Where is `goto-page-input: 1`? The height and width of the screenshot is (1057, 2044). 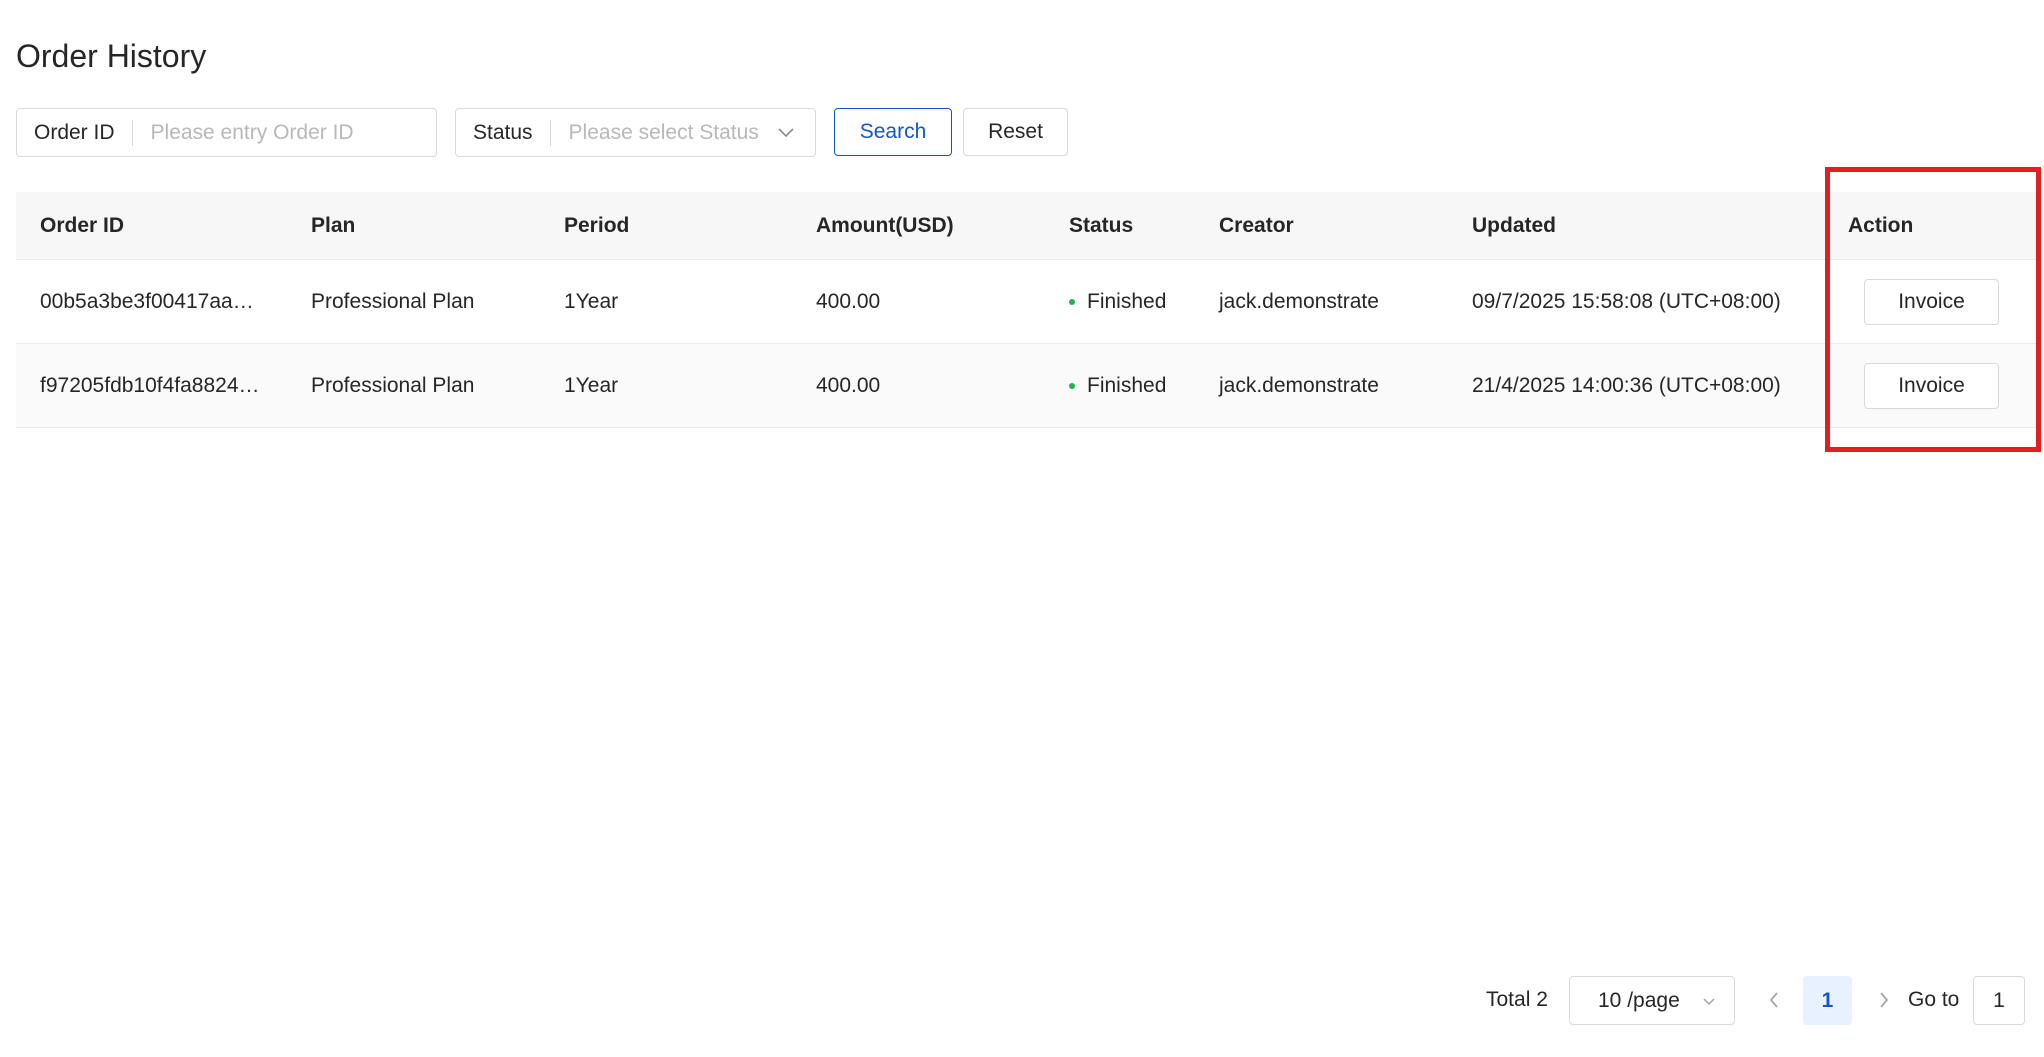
goto-page-input: 1 is located at coordinates (1999, 1000).